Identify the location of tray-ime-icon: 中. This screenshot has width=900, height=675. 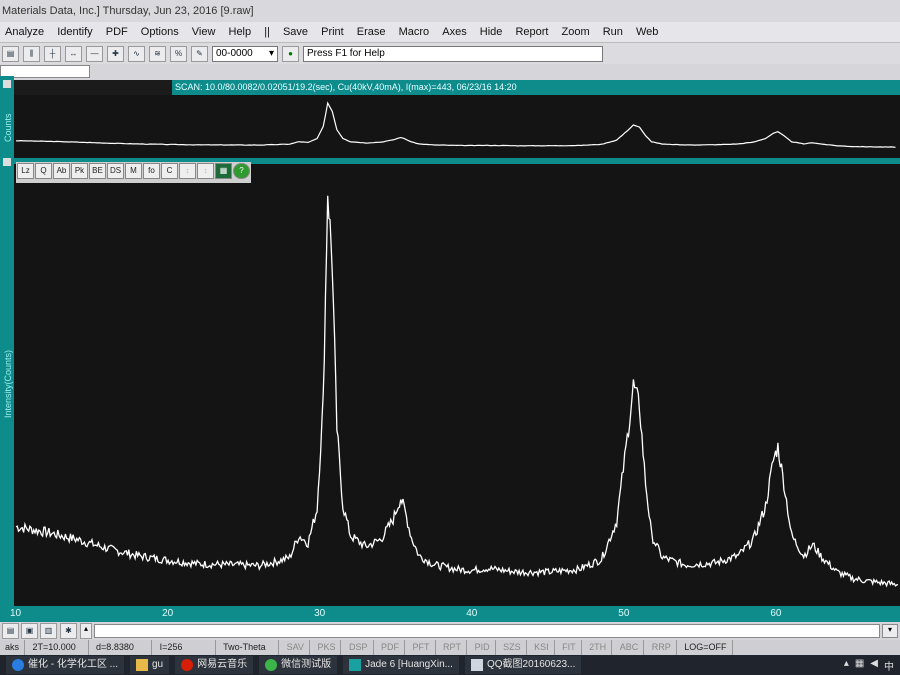
(889, 665).